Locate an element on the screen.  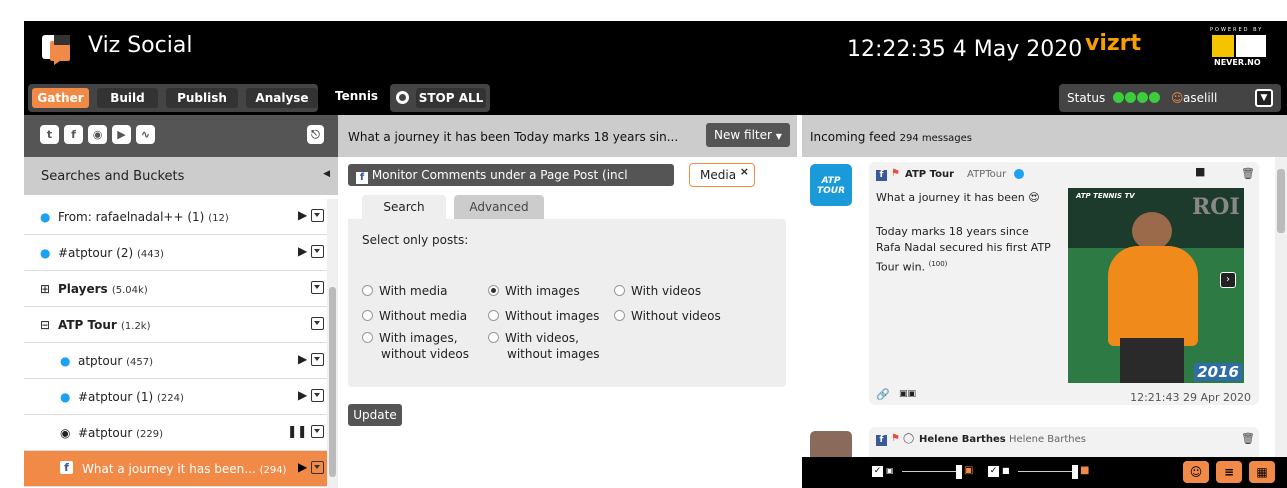
list-item: ● From: rafaelnadal++ (1) (12) ▶ is located at coordinates (181, 217).